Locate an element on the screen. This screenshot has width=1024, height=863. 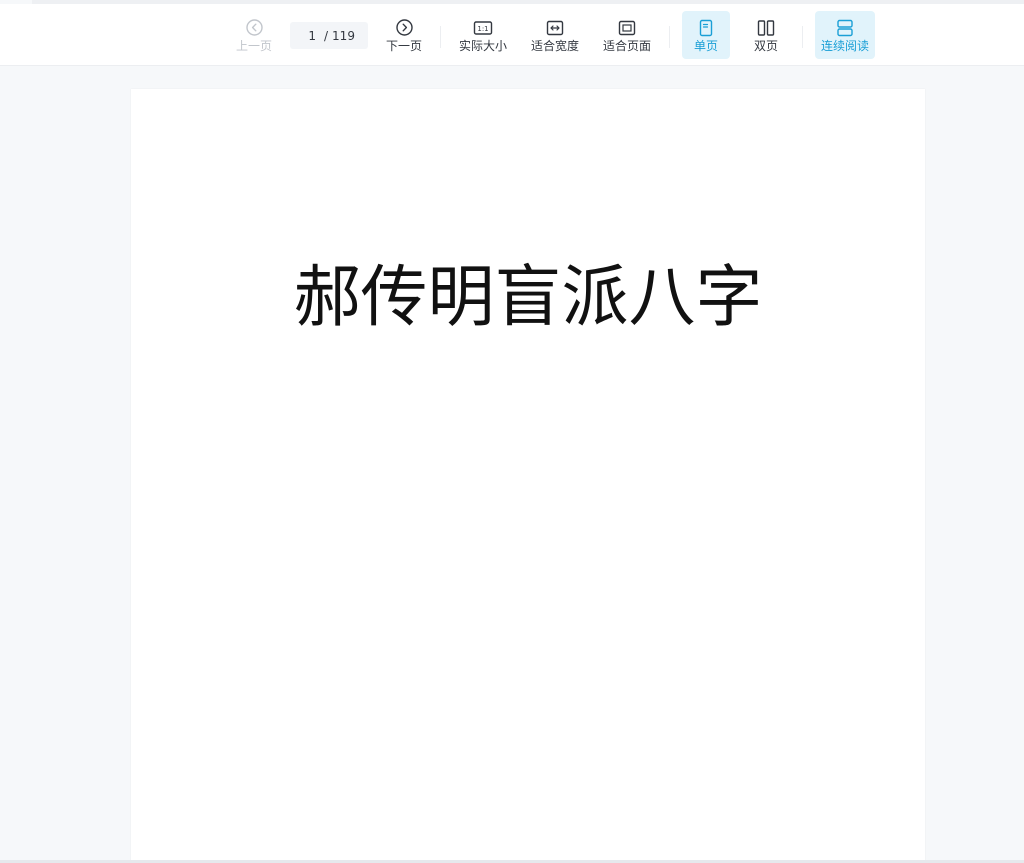
double-page-button: 双页 is located at coordinates (766, 35).